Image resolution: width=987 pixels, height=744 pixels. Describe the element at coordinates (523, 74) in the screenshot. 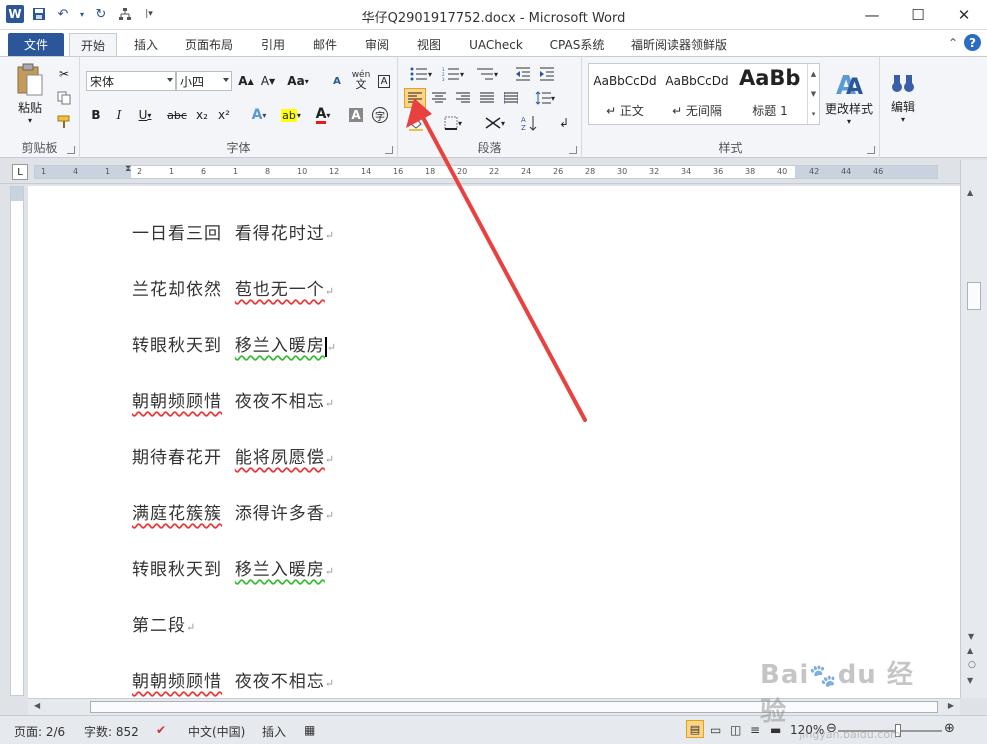

I see `decrease-indent-button` at that location.